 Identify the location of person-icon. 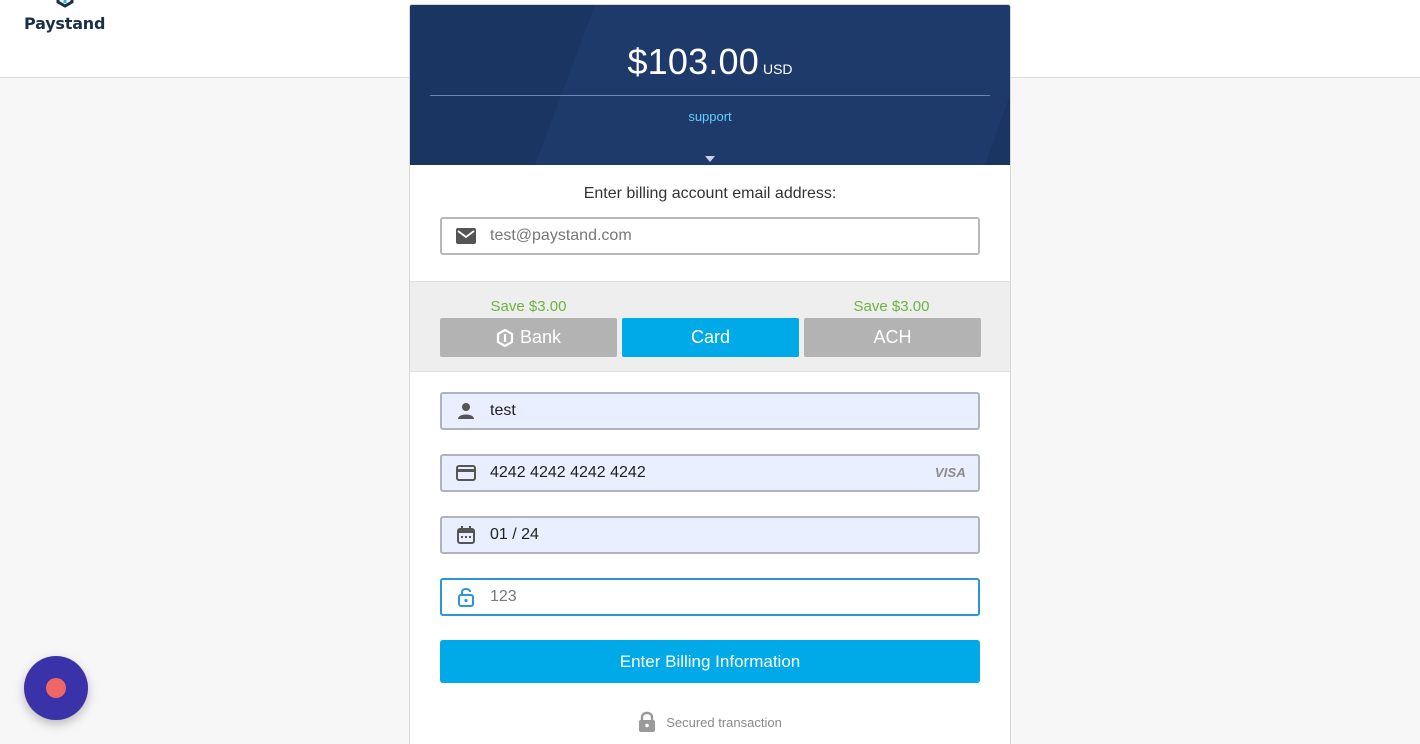
(466, 411).